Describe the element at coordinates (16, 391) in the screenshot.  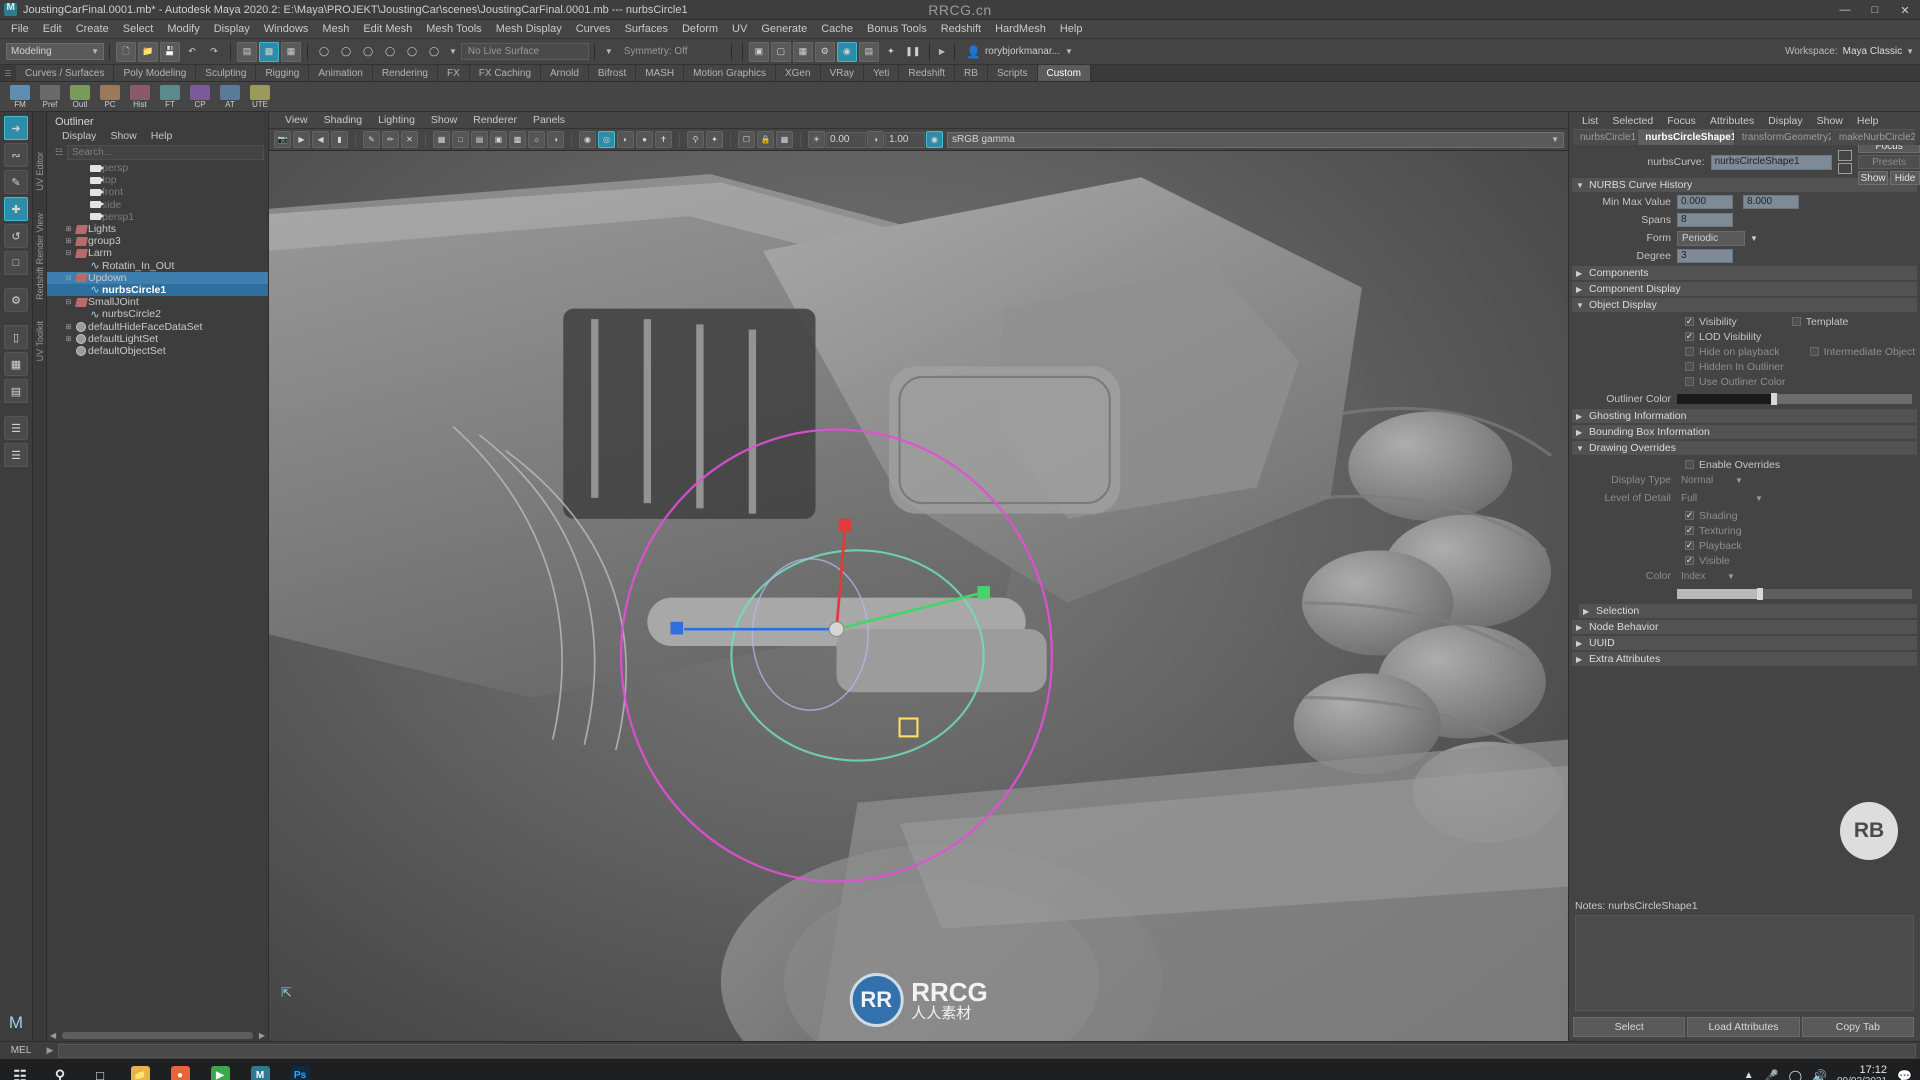
I see `persp-outliner-layout: ▤` at that location.